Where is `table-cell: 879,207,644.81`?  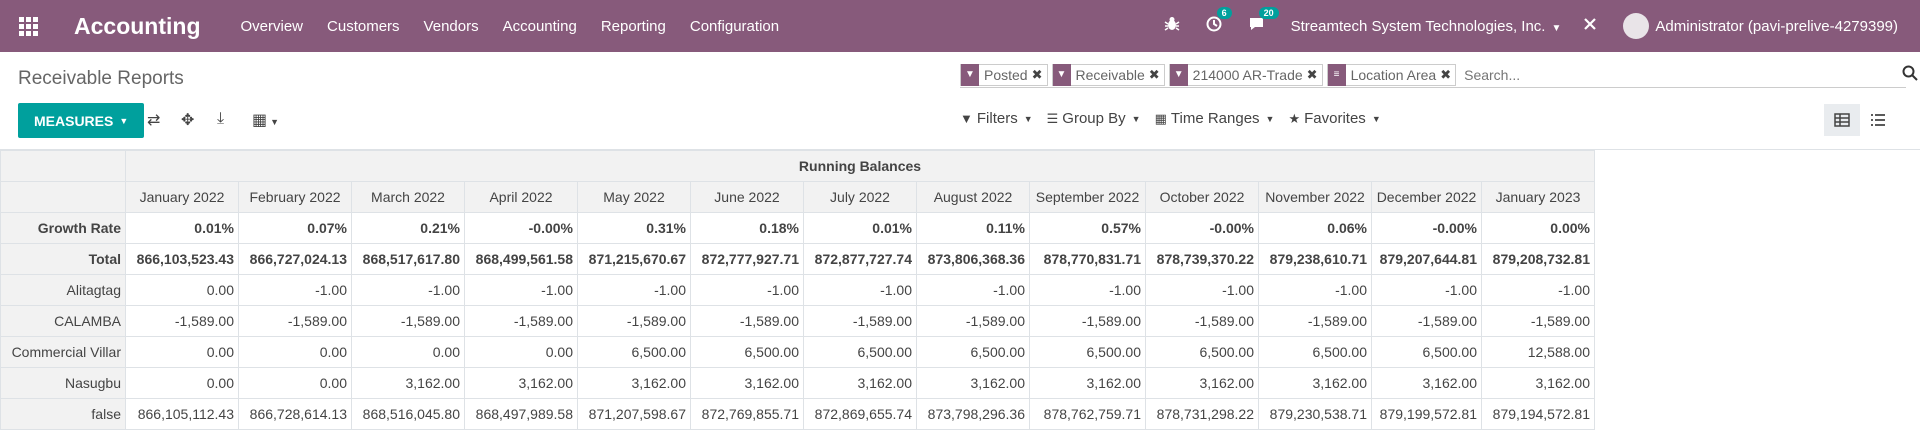
table-cell: 879,207,644.81 is located at coordinates (1426, 259).